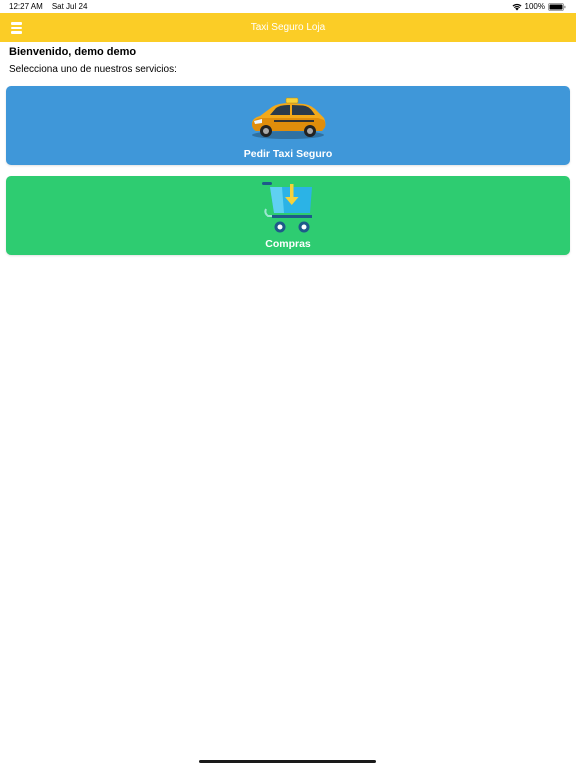 Image resolution: width=576 pixels, height=768 pixels. I want to click on wifi-icon, so click(517, 6).